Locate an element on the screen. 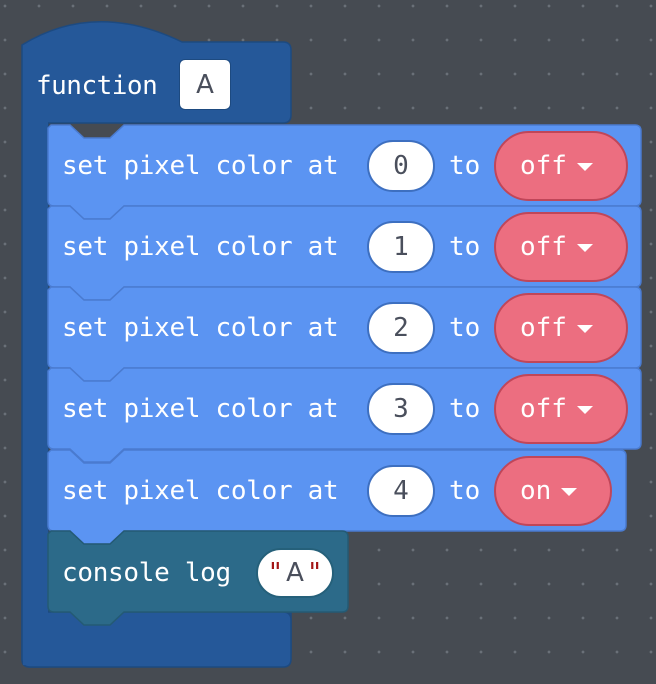 The width and height of the screenshot is (656, 684). pixel-index-input: 4 is located at coordinates (401, 491).